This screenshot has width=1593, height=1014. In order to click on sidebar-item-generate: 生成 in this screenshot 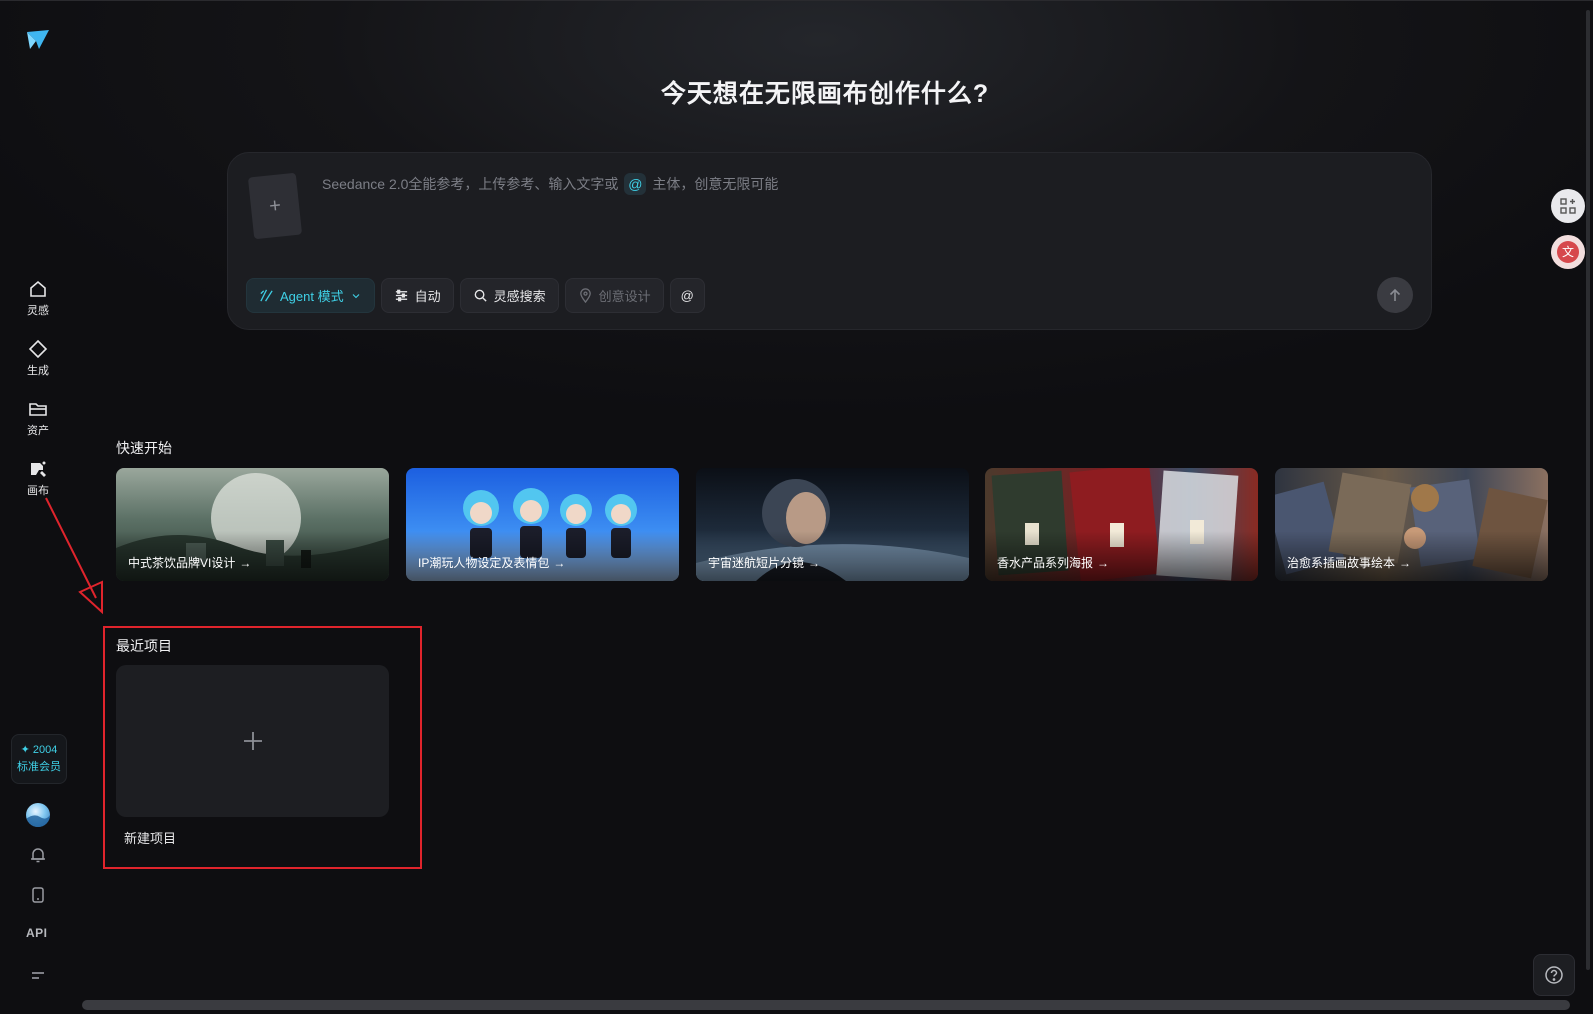, I will do `click(38, 358)`.